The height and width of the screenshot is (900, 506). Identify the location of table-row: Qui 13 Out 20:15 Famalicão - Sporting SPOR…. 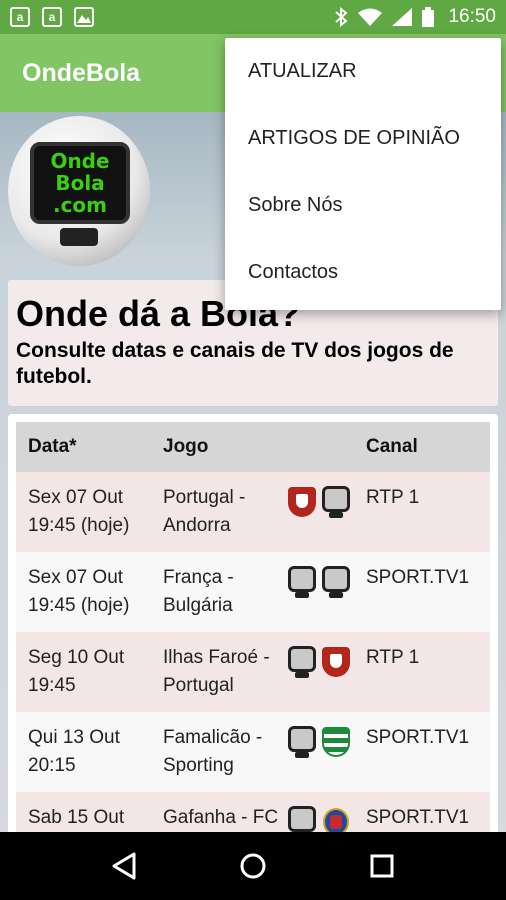
(253, 752).